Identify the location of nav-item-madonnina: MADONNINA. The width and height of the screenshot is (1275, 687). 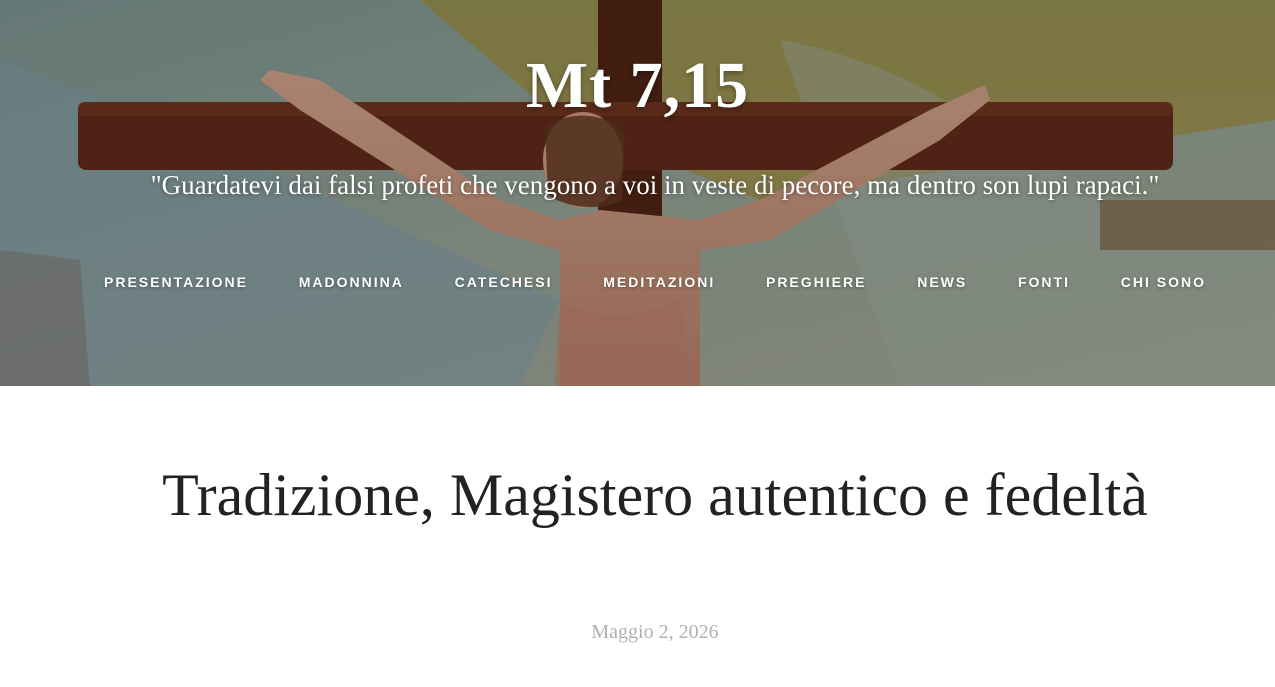
(351, 282).